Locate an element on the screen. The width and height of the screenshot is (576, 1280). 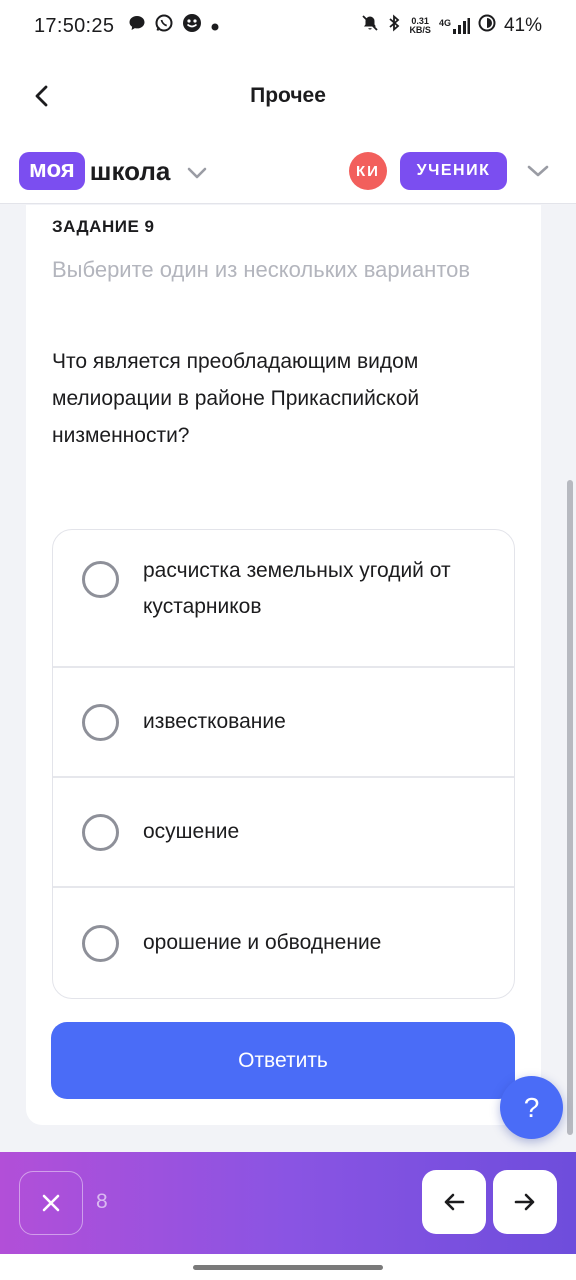
arrow-left-icon is located at coordinates (454, 1202).